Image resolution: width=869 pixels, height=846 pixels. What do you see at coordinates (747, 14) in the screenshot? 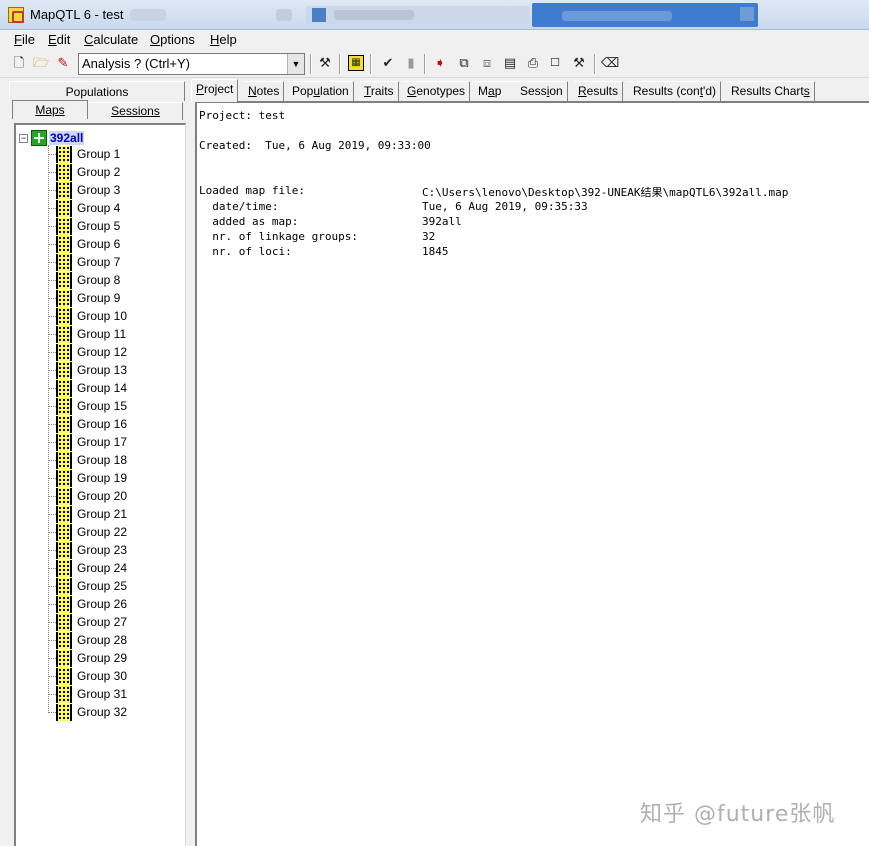
I see `blurred-taskbar-icon` at bounding box center [747, 14].